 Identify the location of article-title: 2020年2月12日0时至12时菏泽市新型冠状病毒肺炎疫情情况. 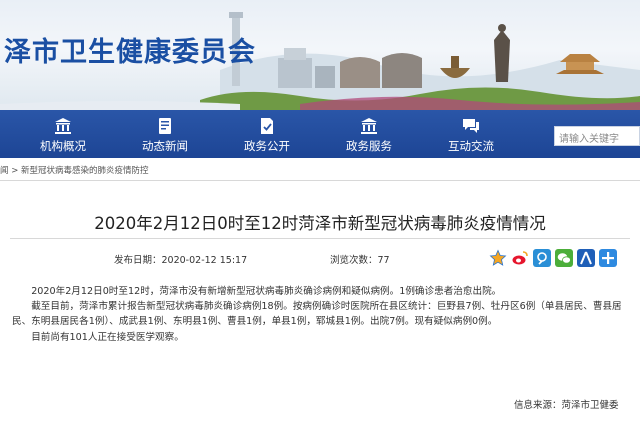
(320, 223).